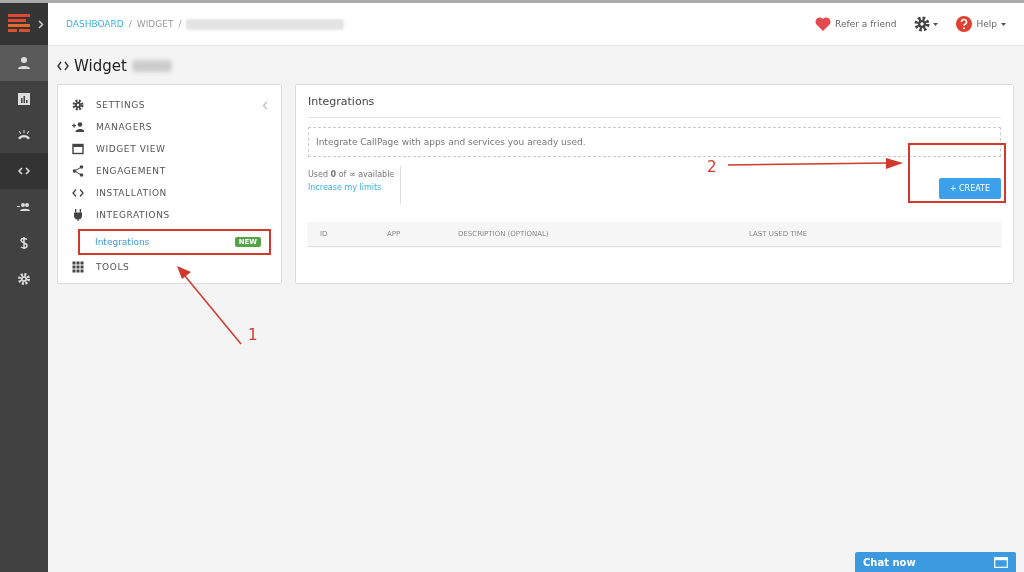 This screenshot has height=572, width=1024. I want to click on menu-item: SETTINGS, so click(169, 105).